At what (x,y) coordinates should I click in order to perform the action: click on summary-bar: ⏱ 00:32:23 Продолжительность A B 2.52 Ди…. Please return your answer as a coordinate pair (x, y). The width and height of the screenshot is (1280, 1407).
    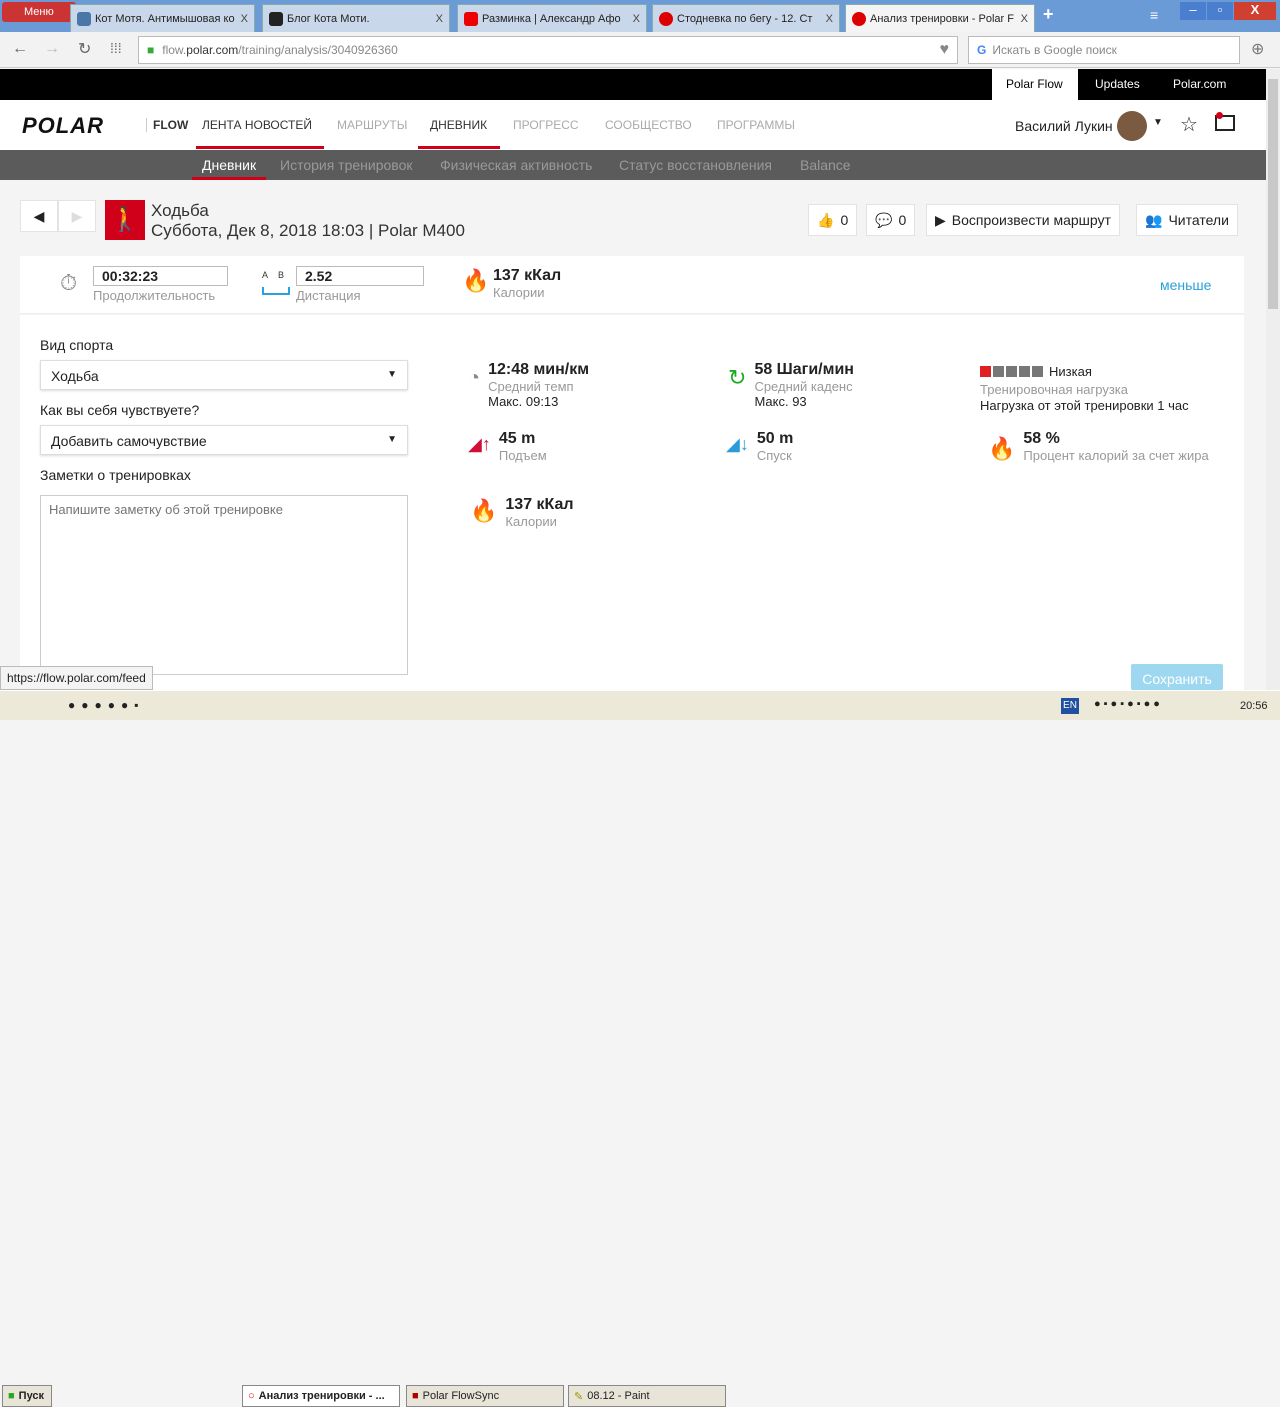
    Looking at the image, I should click on (632, 285).